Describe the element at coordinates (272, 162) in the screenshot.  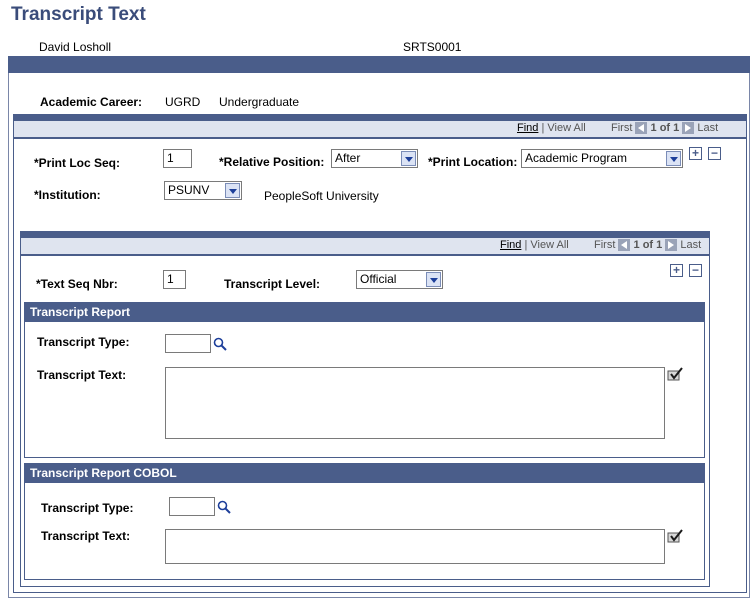
I see `relative-position-label: *Relative Position:` at that location.